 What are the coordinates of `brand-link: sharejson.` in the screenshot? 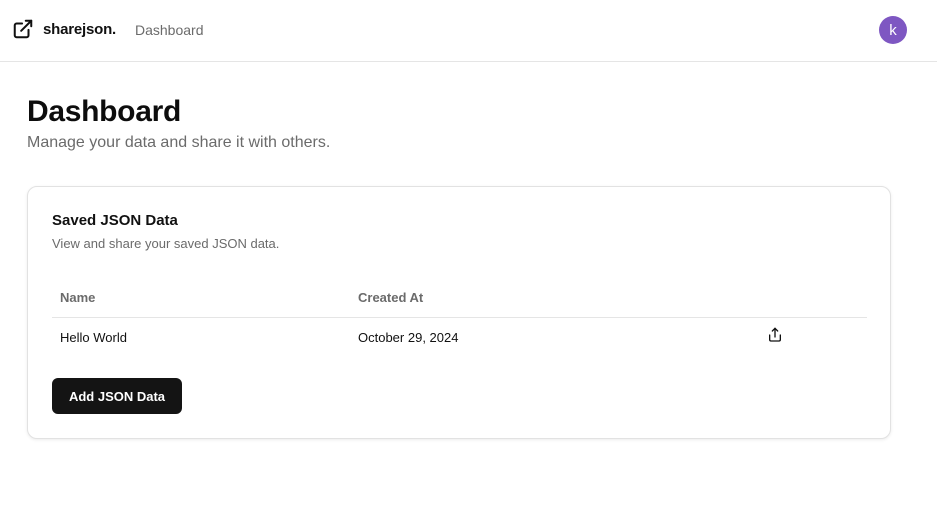 It's located at (64, 29).